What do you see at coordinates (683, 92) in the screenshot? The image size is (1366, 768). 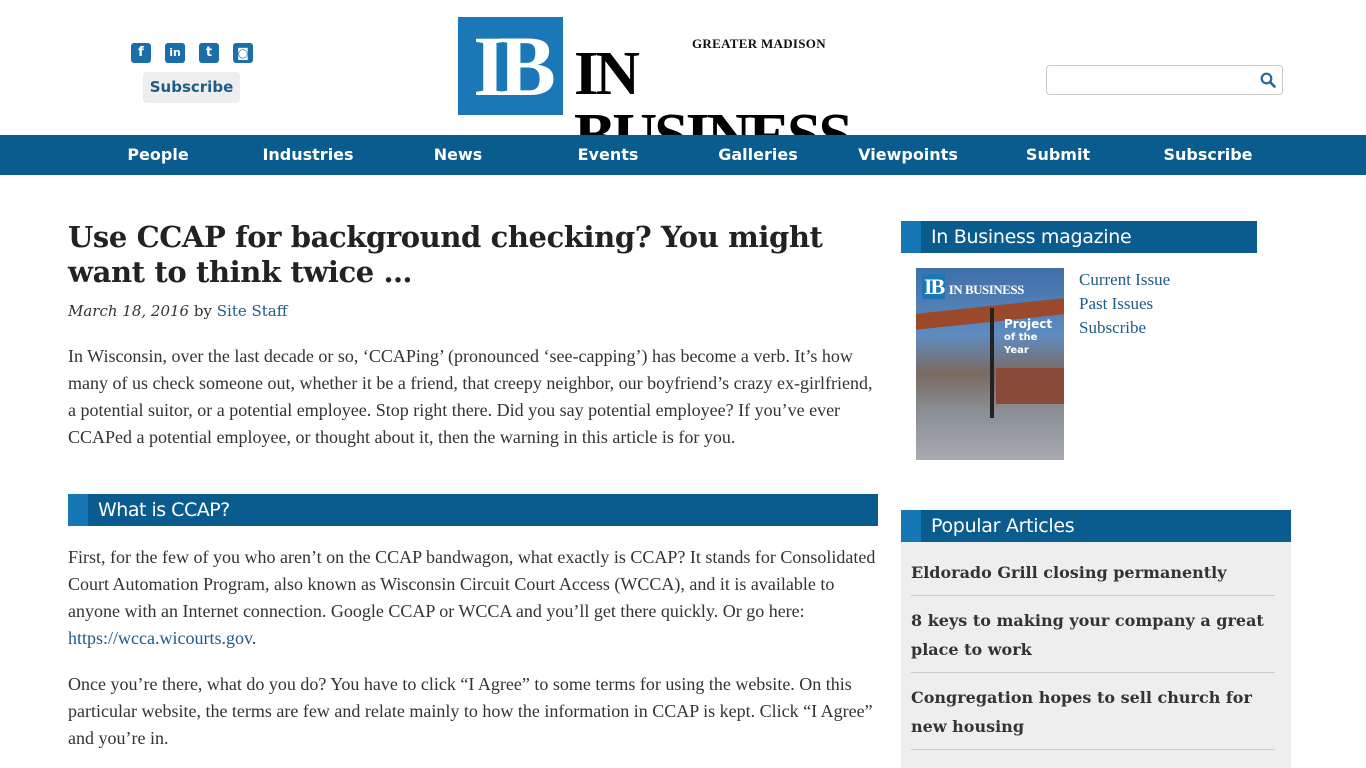 I see `site-logo: IB GREATER MADISON IN BUSINESS` at bounding box center [683, 92].